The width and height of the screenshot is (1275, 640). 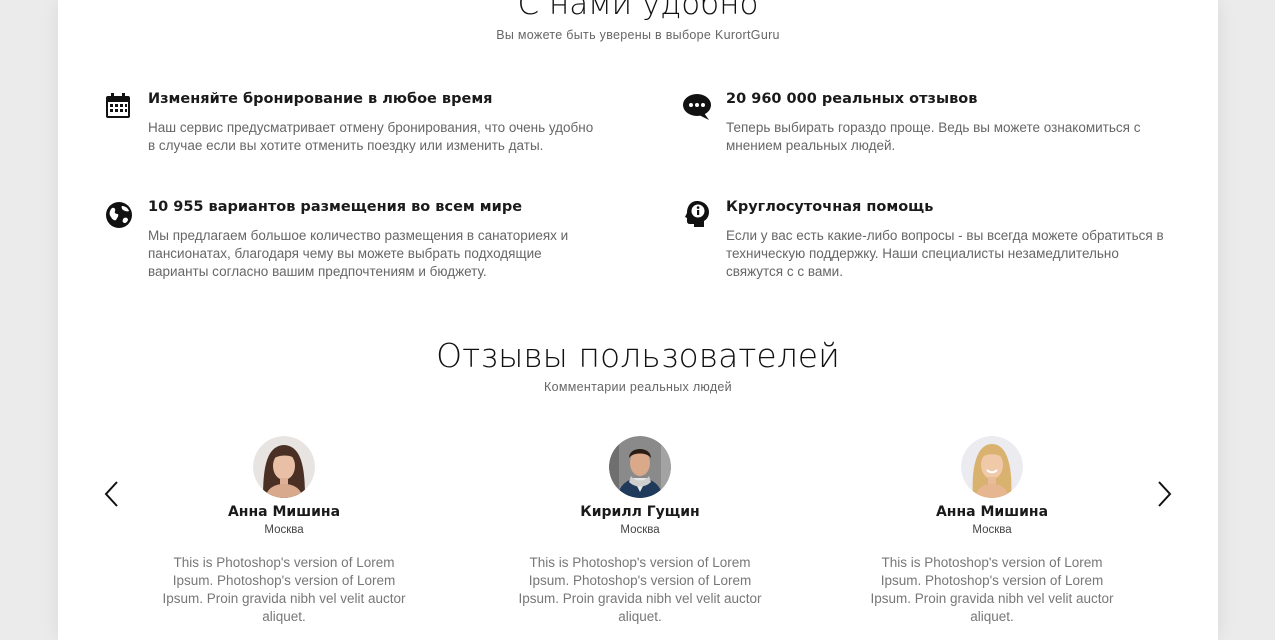 I want to click on reviewer-name: Кирилл Гущин, so click(x=640, y=512).